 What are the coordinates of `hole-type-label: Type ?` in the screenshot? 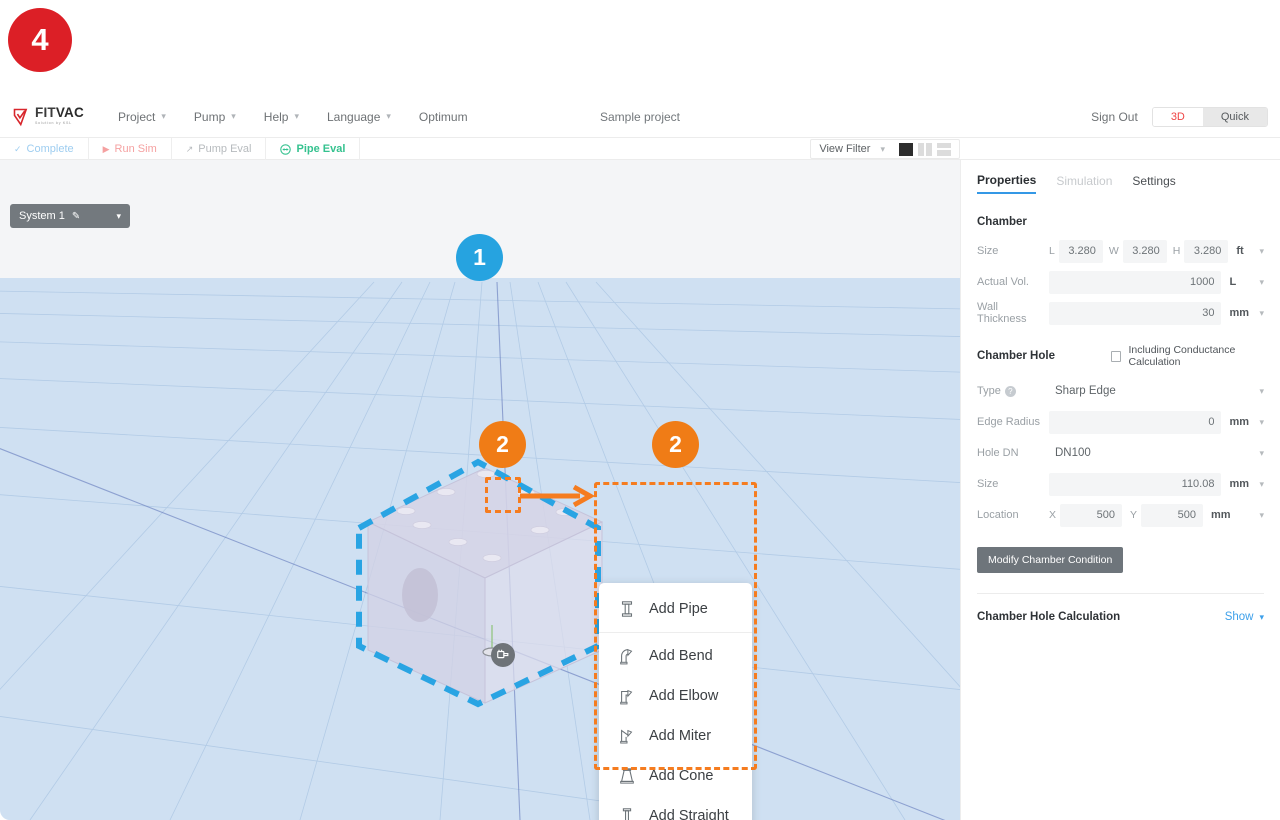 It's located at (1013, 391).